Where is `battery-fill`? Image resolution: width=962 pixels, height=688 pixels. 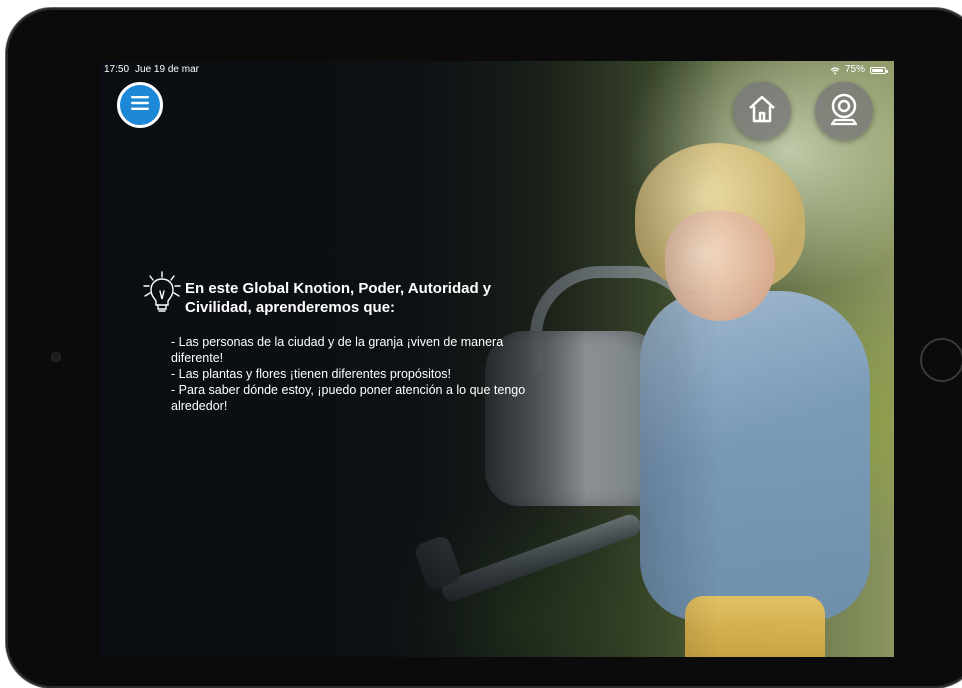 battery-fill is located at coordinates (877, 70).